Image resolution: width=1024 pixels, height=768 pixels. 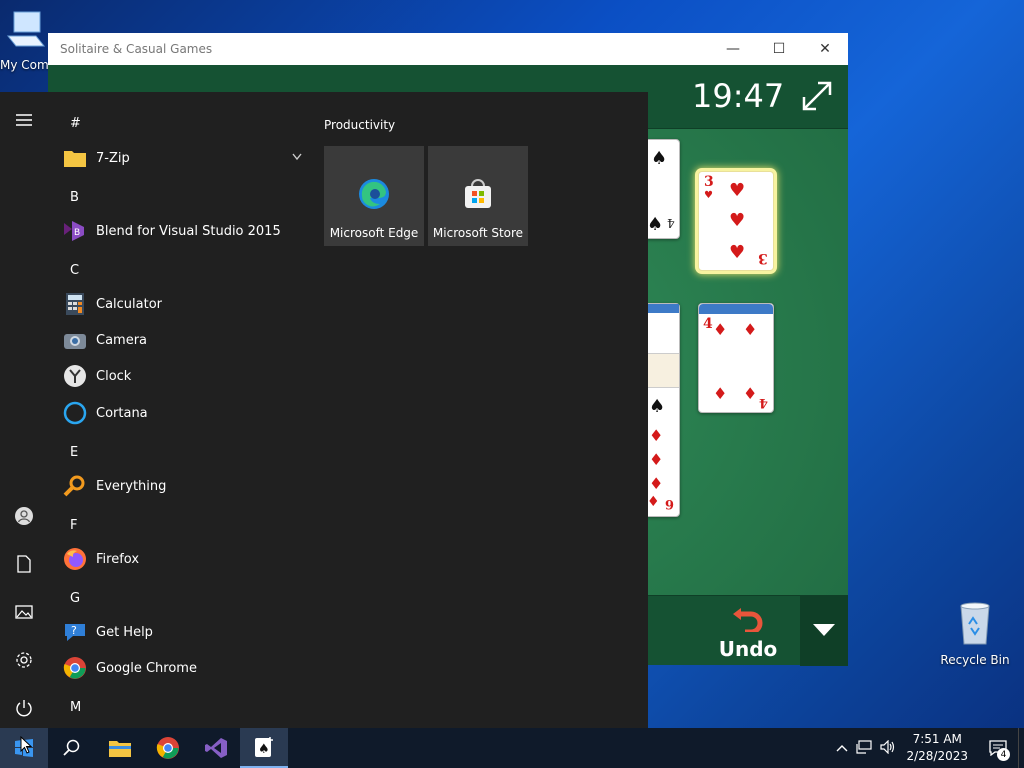 I want to click on more-options-button, so click(x=824, y=631).